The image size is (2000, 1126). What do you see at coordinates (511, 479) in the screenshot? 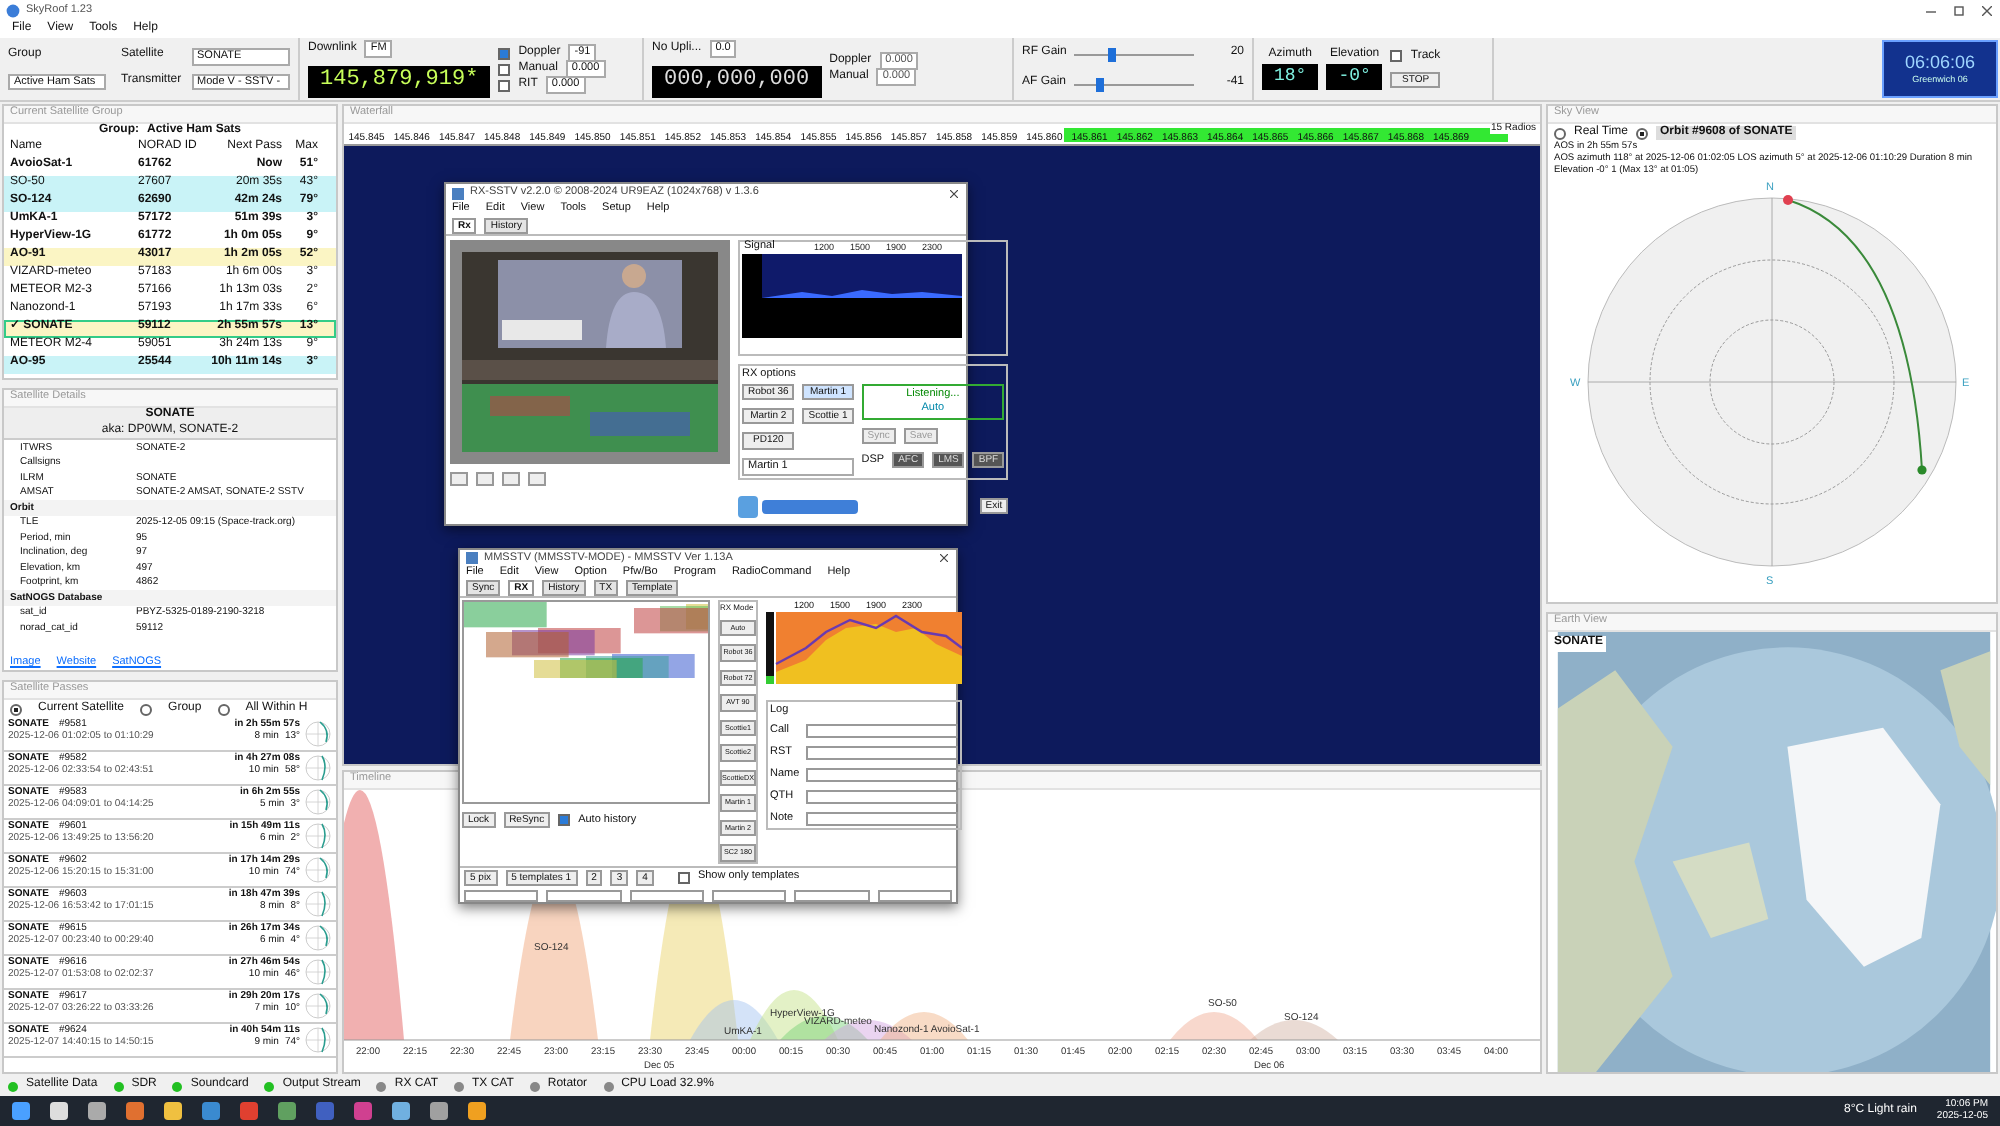
I see `next-button` at bounding box center [511, 479].